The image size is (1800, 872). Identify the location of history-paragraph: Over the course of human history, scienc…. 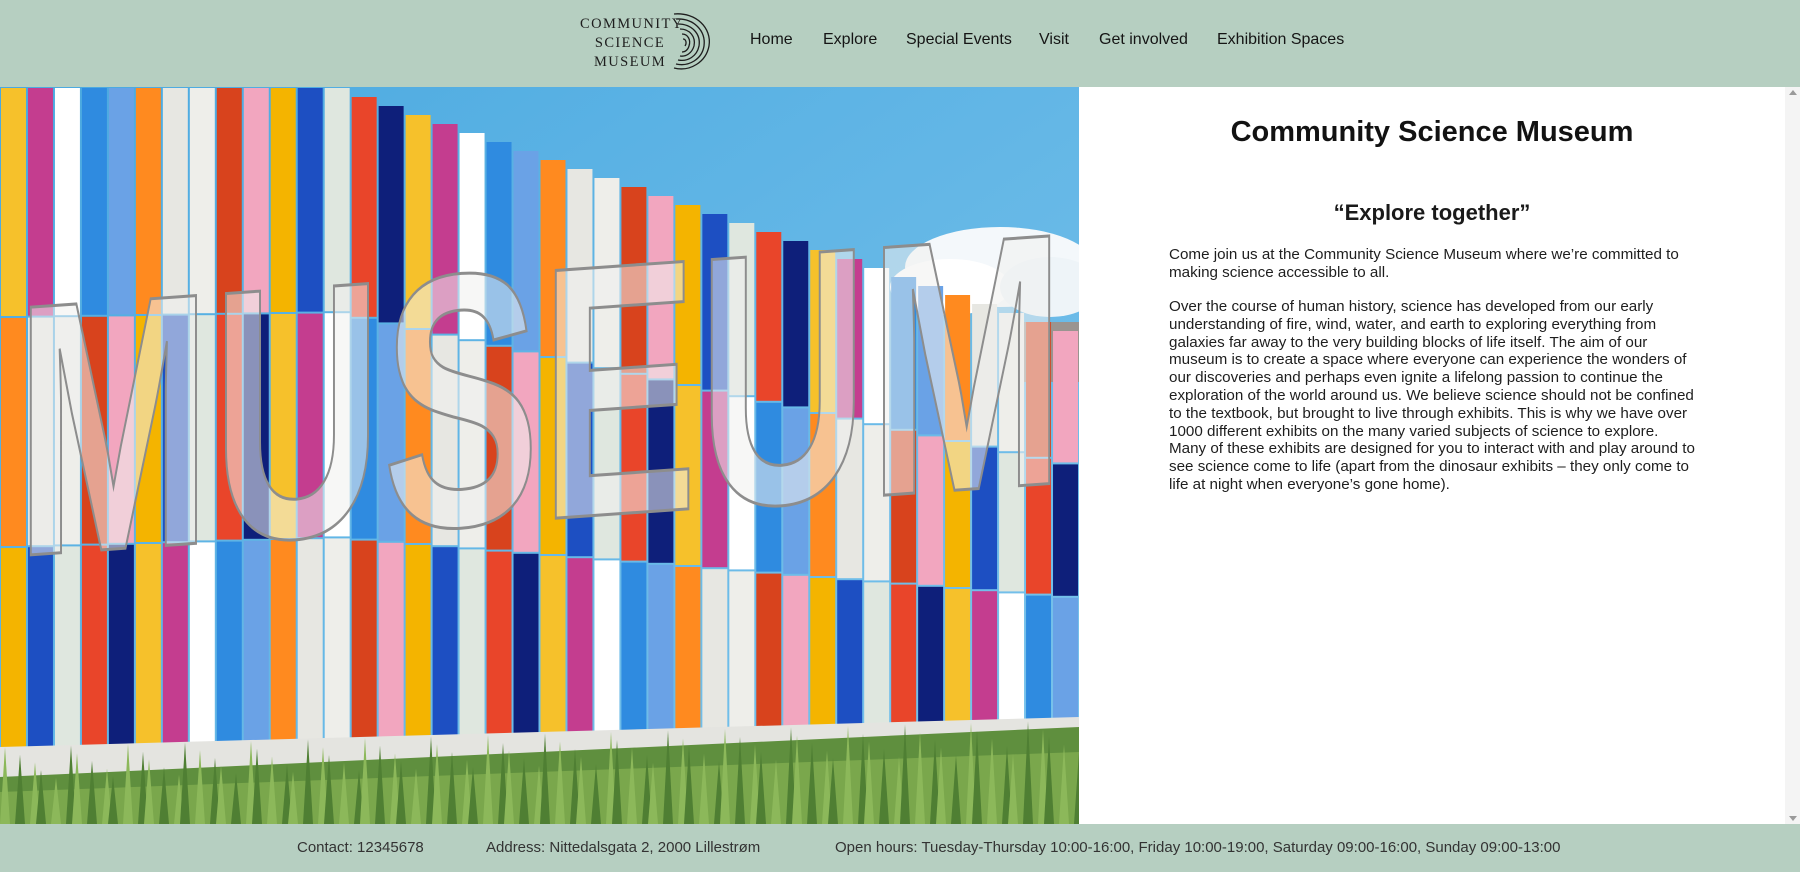
(1432, 395).